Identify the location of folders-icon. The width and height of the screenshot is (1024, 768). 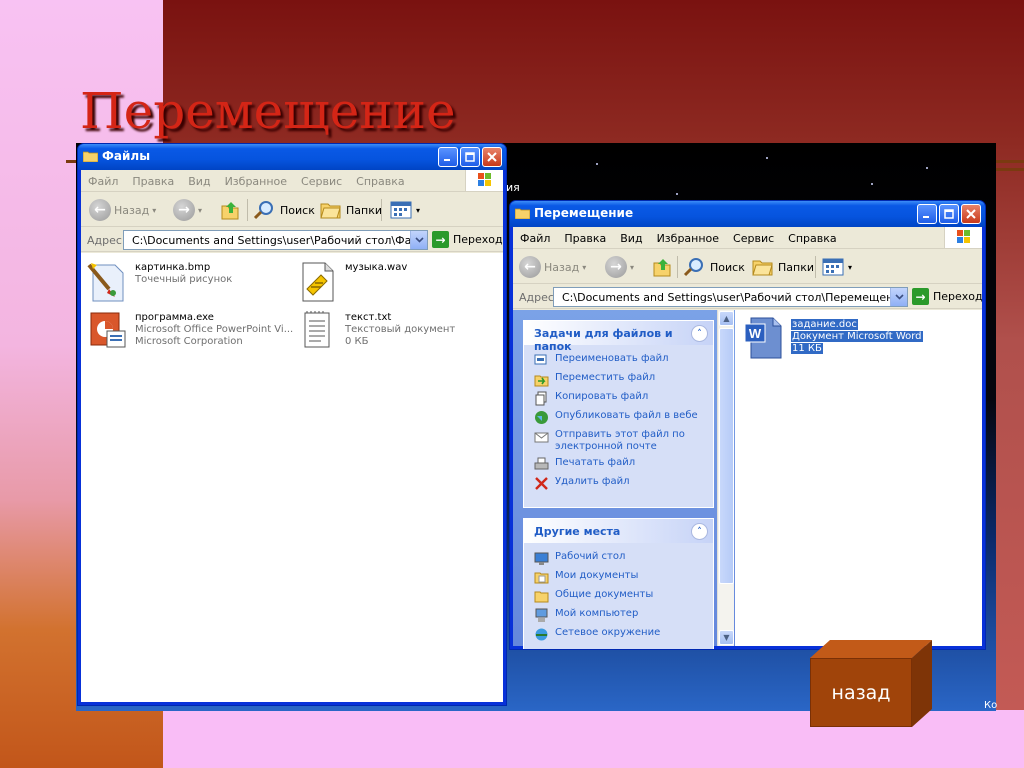
(330, 211).